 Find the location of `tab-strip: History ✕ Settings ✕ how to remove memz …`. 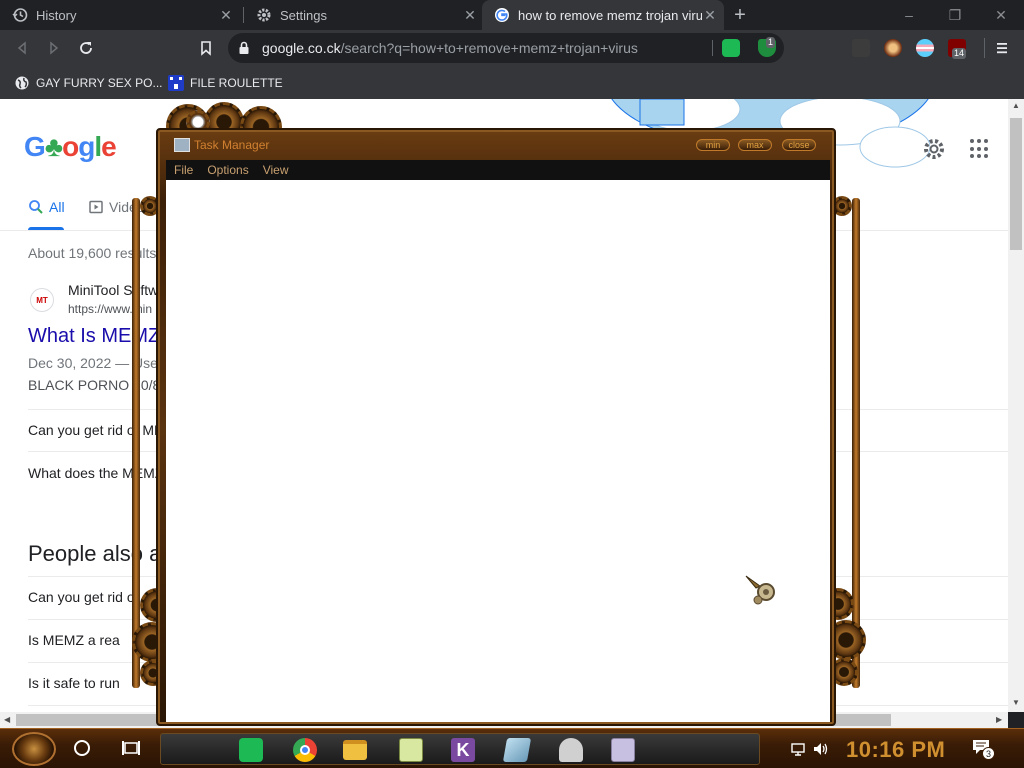

tab-strip: History ✕ Settings ✕ how to remove memz … is located at coordinates (512, 15).